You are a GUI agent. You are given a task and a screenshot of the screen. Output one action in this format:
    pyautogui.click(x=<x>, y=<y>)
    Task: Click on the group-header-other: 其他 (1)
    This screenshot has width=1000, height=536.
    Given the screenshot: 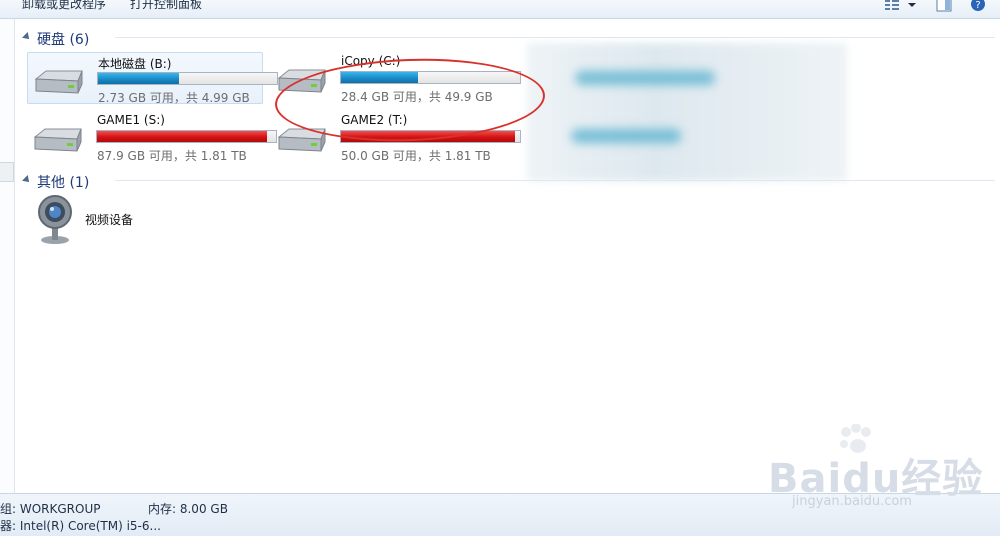 What is the action you would take?
    pyautogui.click(x=505, y=180)
    